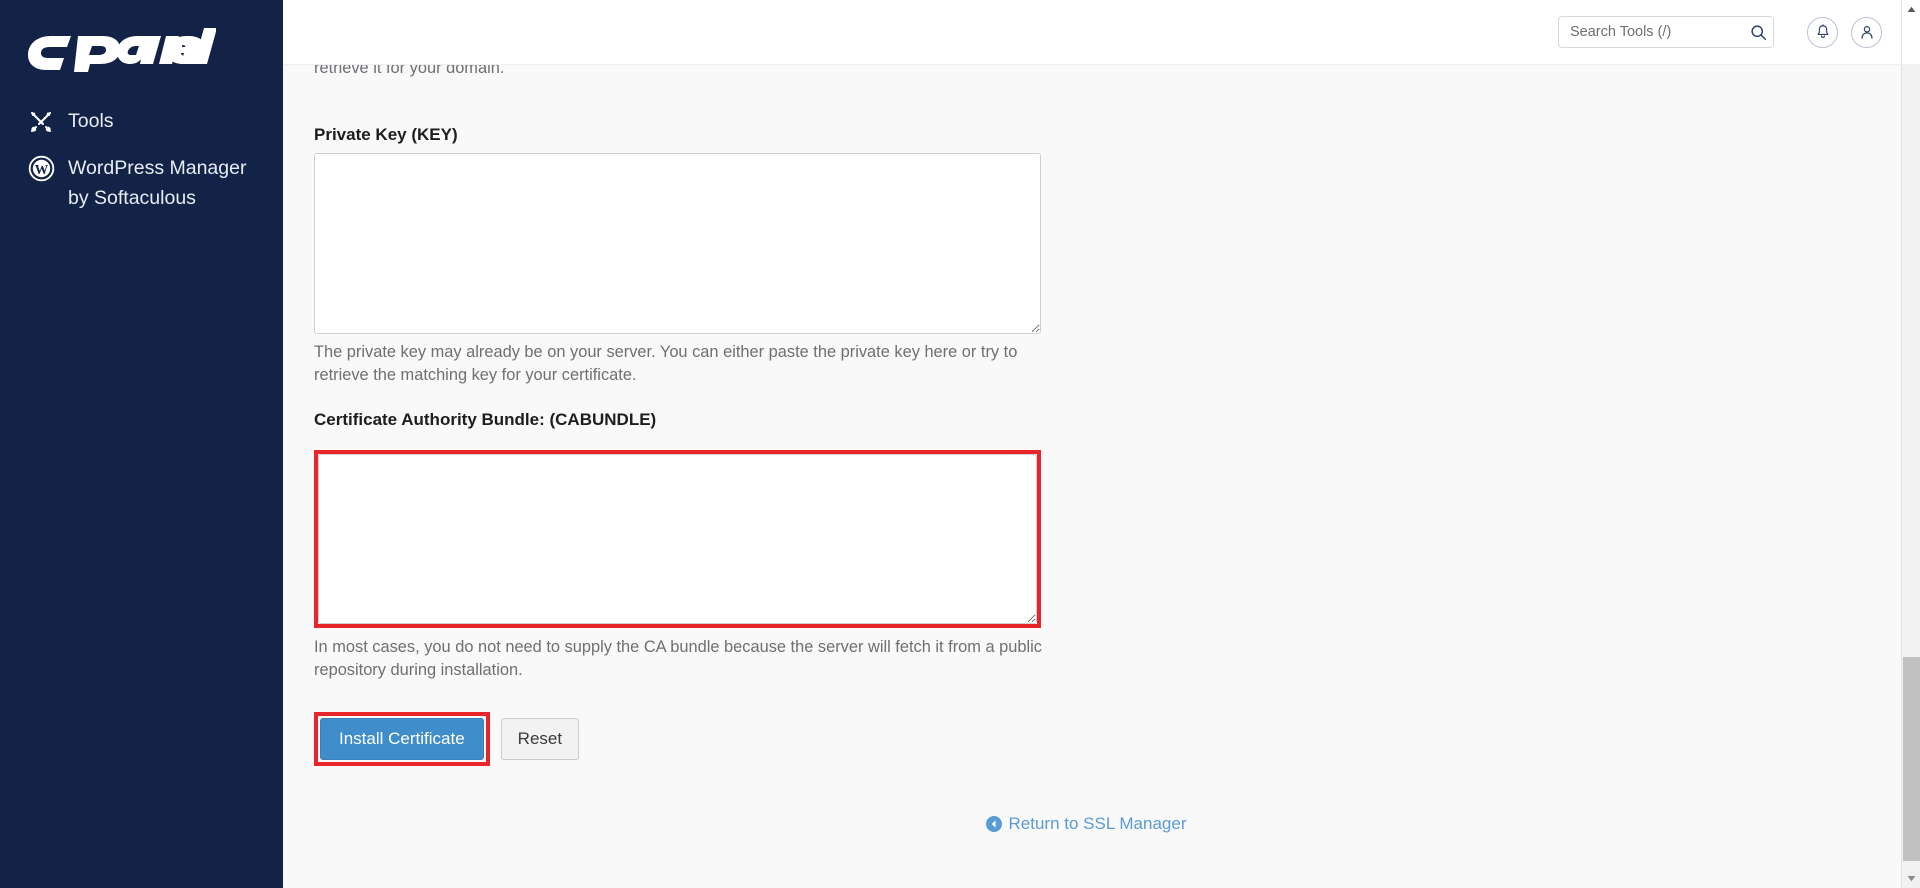 Image resolution: width=1920 pixels, height=888 pixels. I want to click on return-link-label: Return to SSL Manager, so click(1097, 824).